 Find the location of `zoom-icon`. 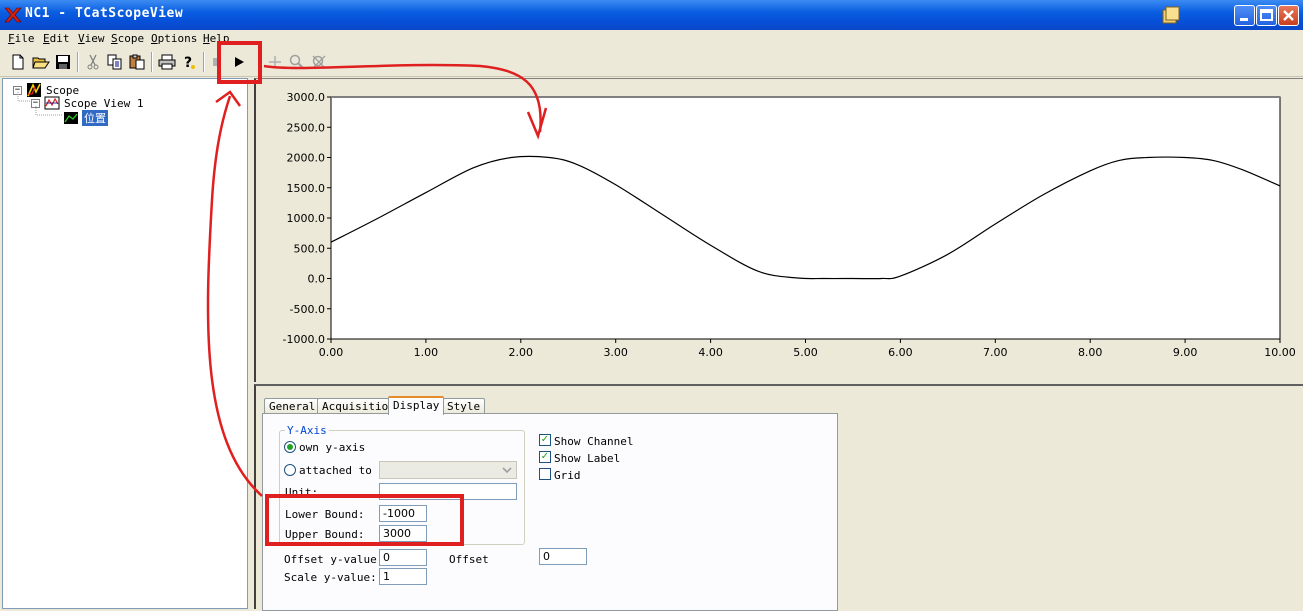

zoom-icon is located at coordinates (296, 61).